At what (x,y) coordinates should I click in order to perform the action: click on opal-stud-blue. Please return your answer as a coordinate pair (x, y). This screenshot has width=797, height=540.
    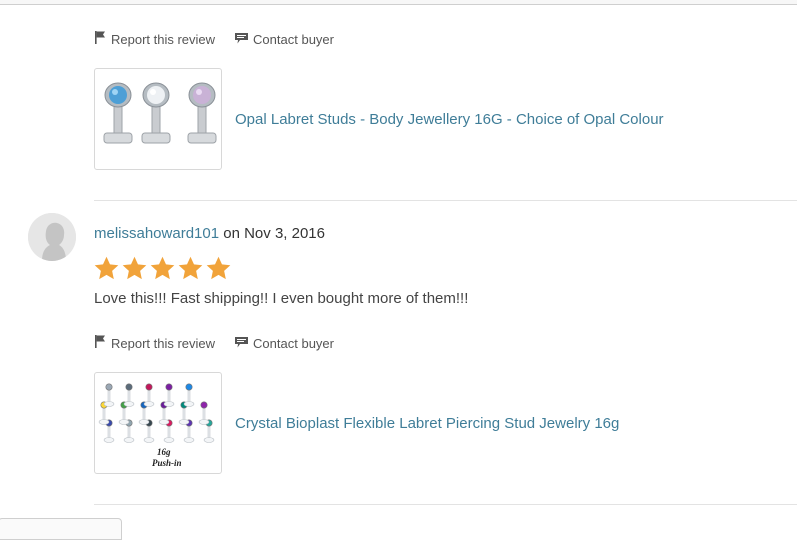
    Looking at the image, I should click on (118, 113).